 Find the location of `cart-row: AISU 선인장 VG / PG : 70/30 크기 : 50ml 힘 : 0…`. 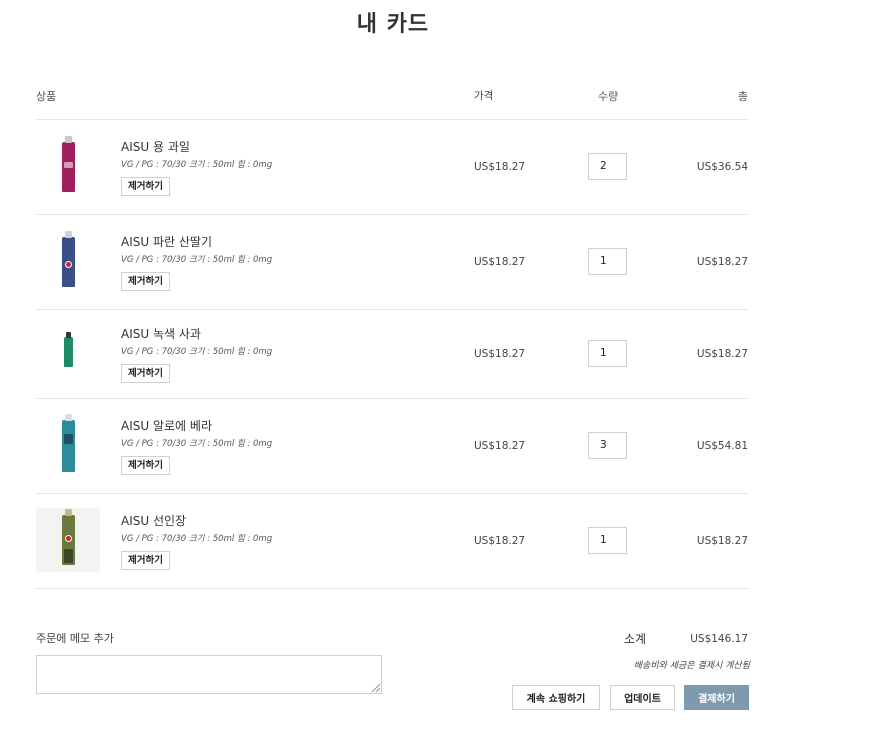

cart-row: AISU 선인장 VG / PG : 70/30 크기 : 50ml 힘 : 0… is located at coordinates (392, 541).